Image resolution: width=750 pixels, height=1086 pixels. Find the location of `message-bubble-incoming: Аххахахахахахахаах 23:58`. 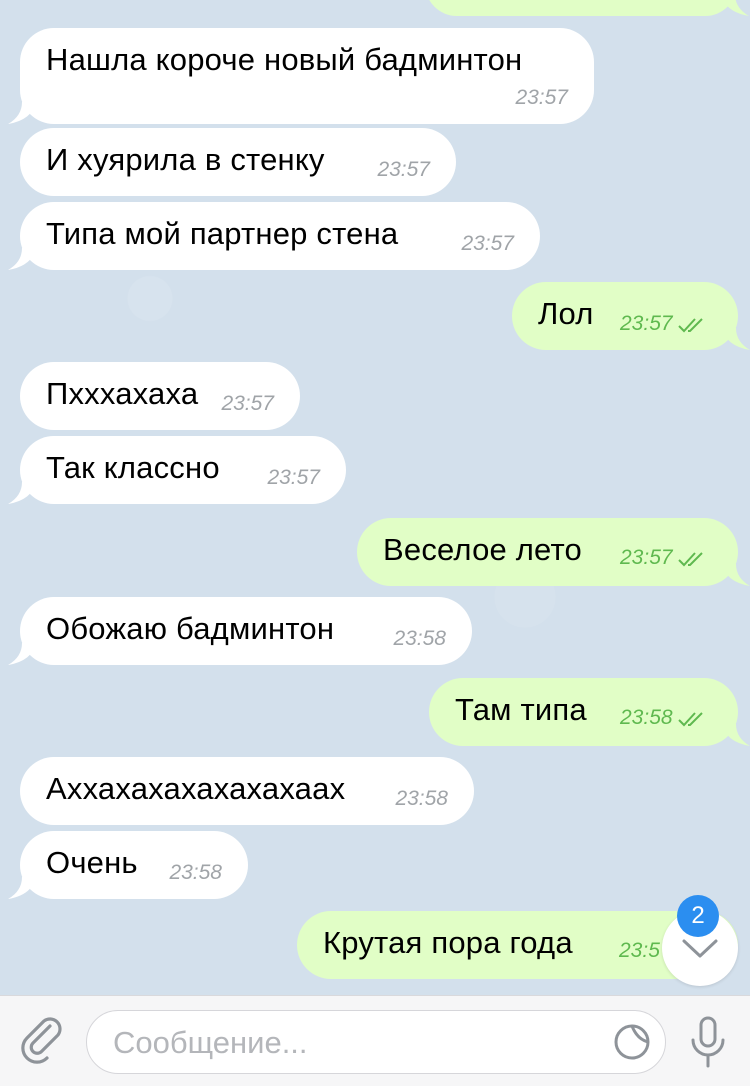

message-bubble-incoming: Аххахахахахахахаах 23:58 is located at coordinates (247, 791).